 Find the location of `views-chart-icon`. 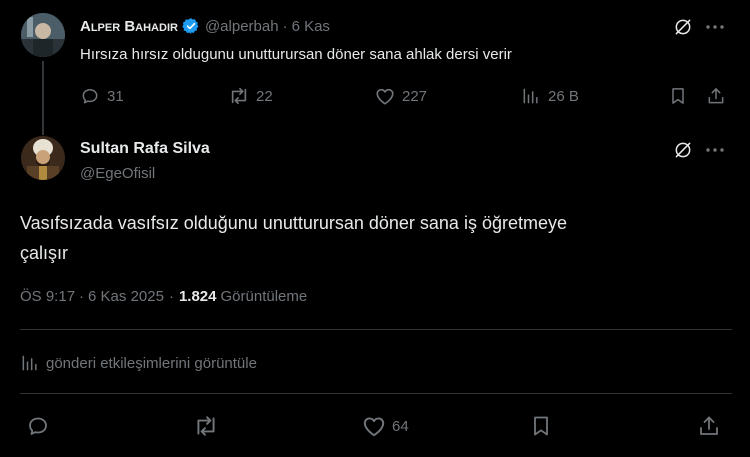

views-chart-icon is located at coordinates (531, 96).